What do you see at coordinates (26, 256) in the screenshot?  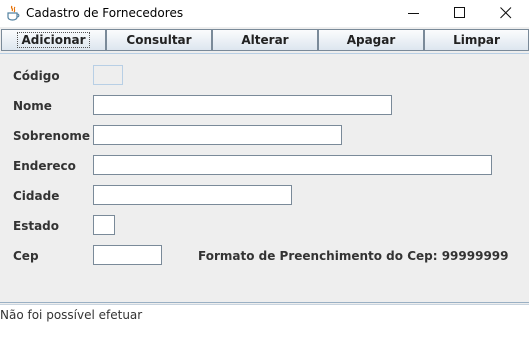 I see `cep-label: Cep` at bounding box center [26, 256].